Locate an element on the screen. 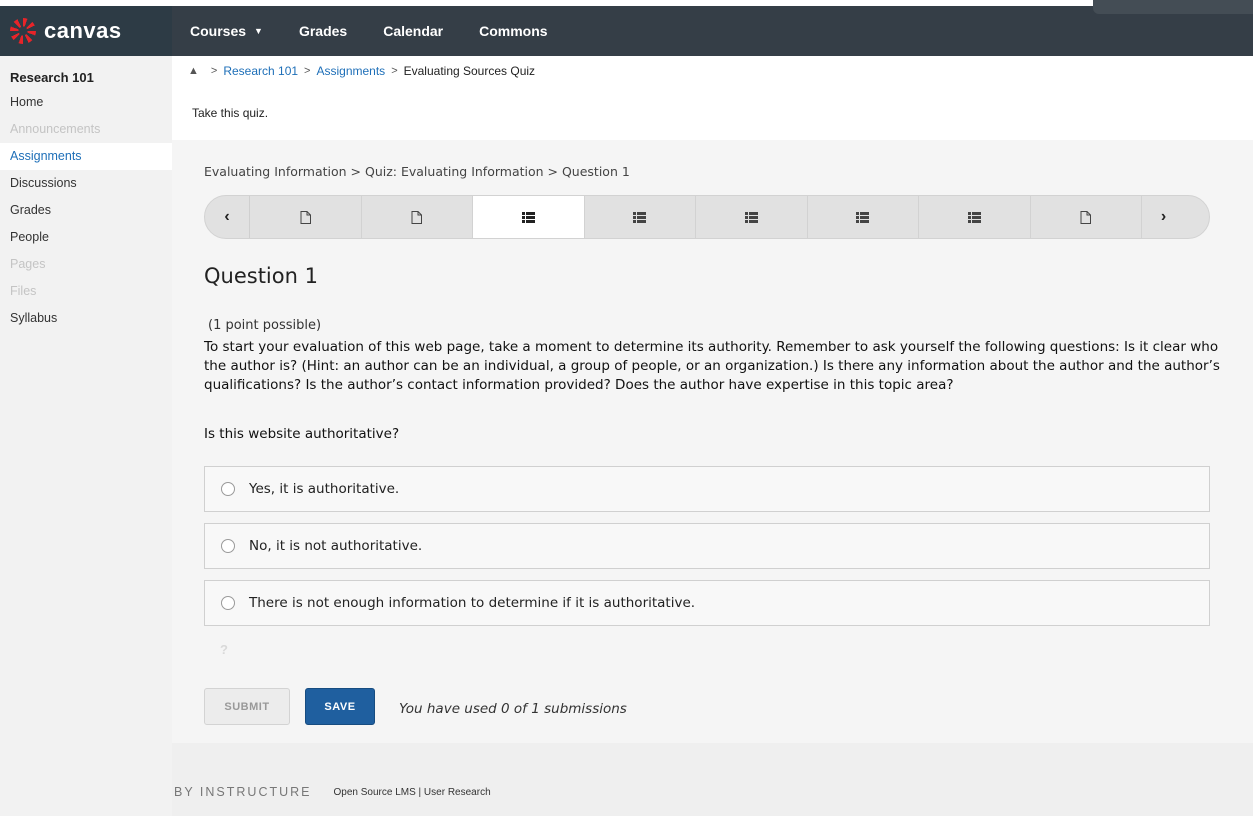  global-header: canvas Courses ▼ Grades Calendar Commons is located at coordinates (626, 28).